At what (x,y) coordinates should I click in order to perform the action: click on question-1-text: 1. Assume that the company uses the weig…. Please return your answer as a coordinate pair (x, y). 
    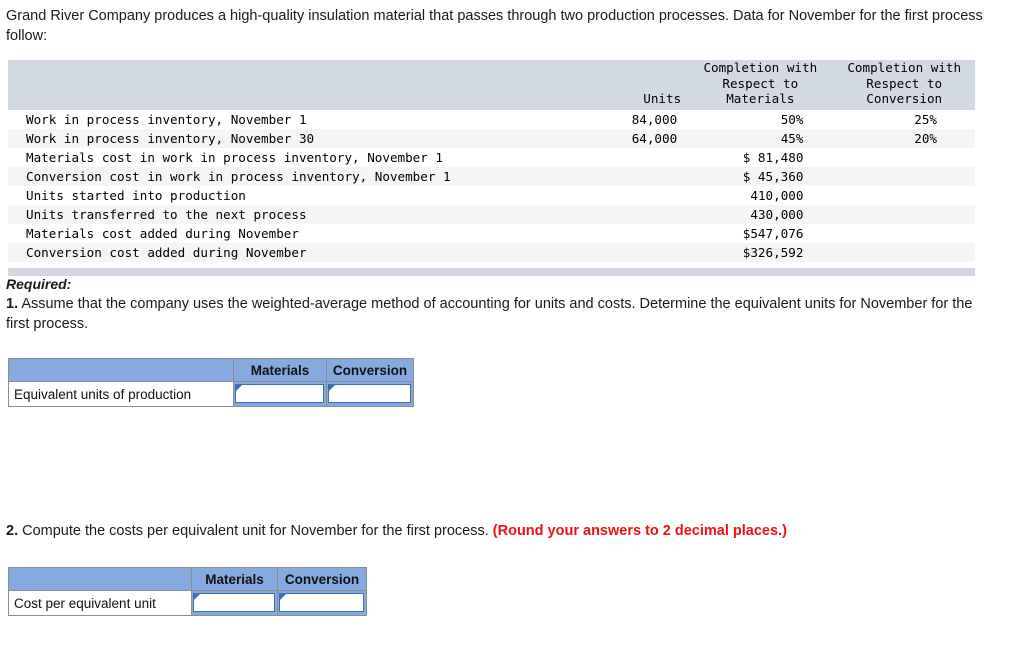
    Looking at the image, I should click on (501, 314).